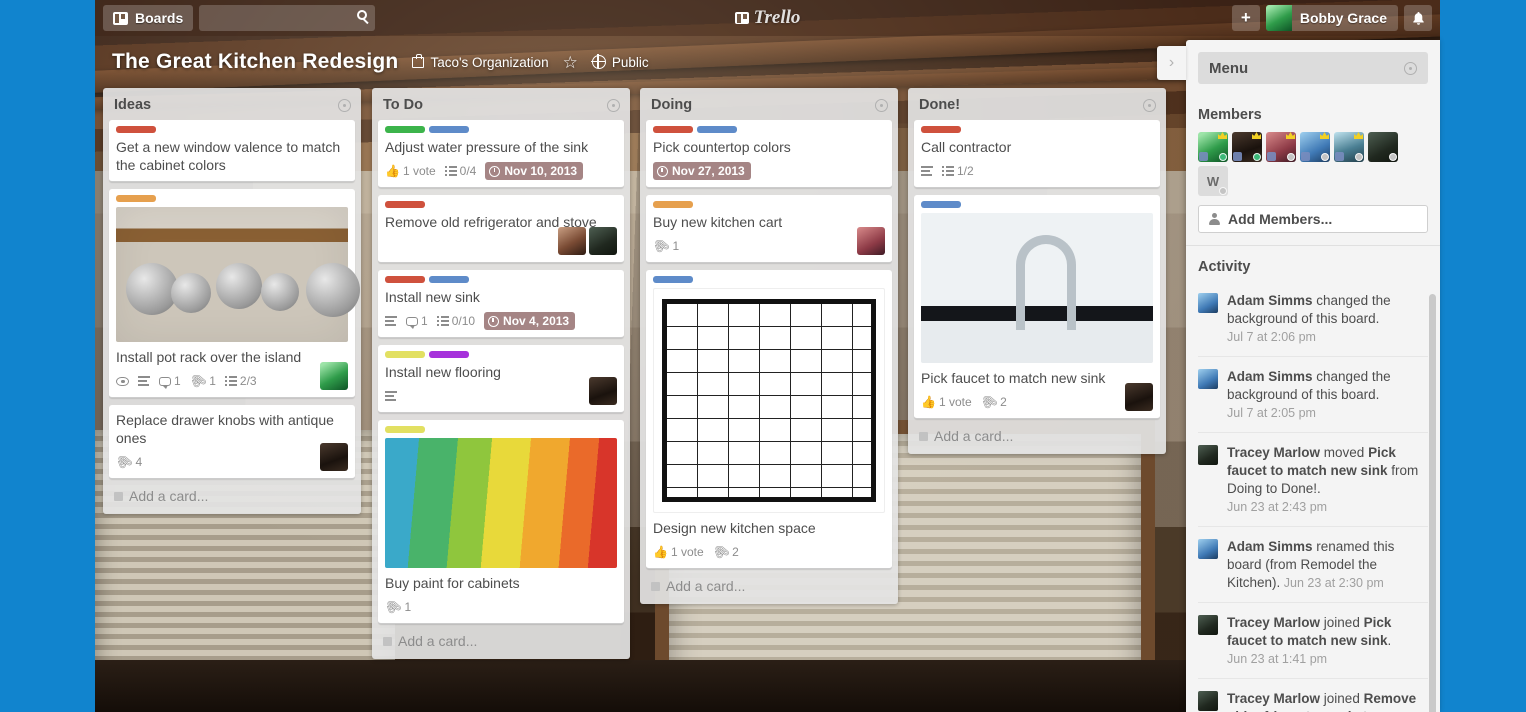 This screenshot has width=1526, height=712. What do you see at coordinates (1313, 68) in the screenshot?
I see `sidebar-menu-header: Menu` at bounding box center [1313, 68].